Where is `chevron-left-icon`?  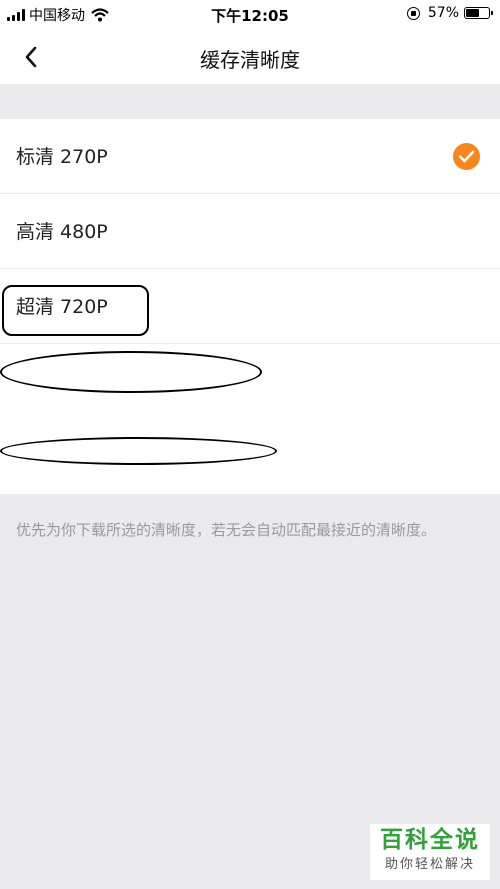
chevron-left-icon is located at coordinates (31, 57).